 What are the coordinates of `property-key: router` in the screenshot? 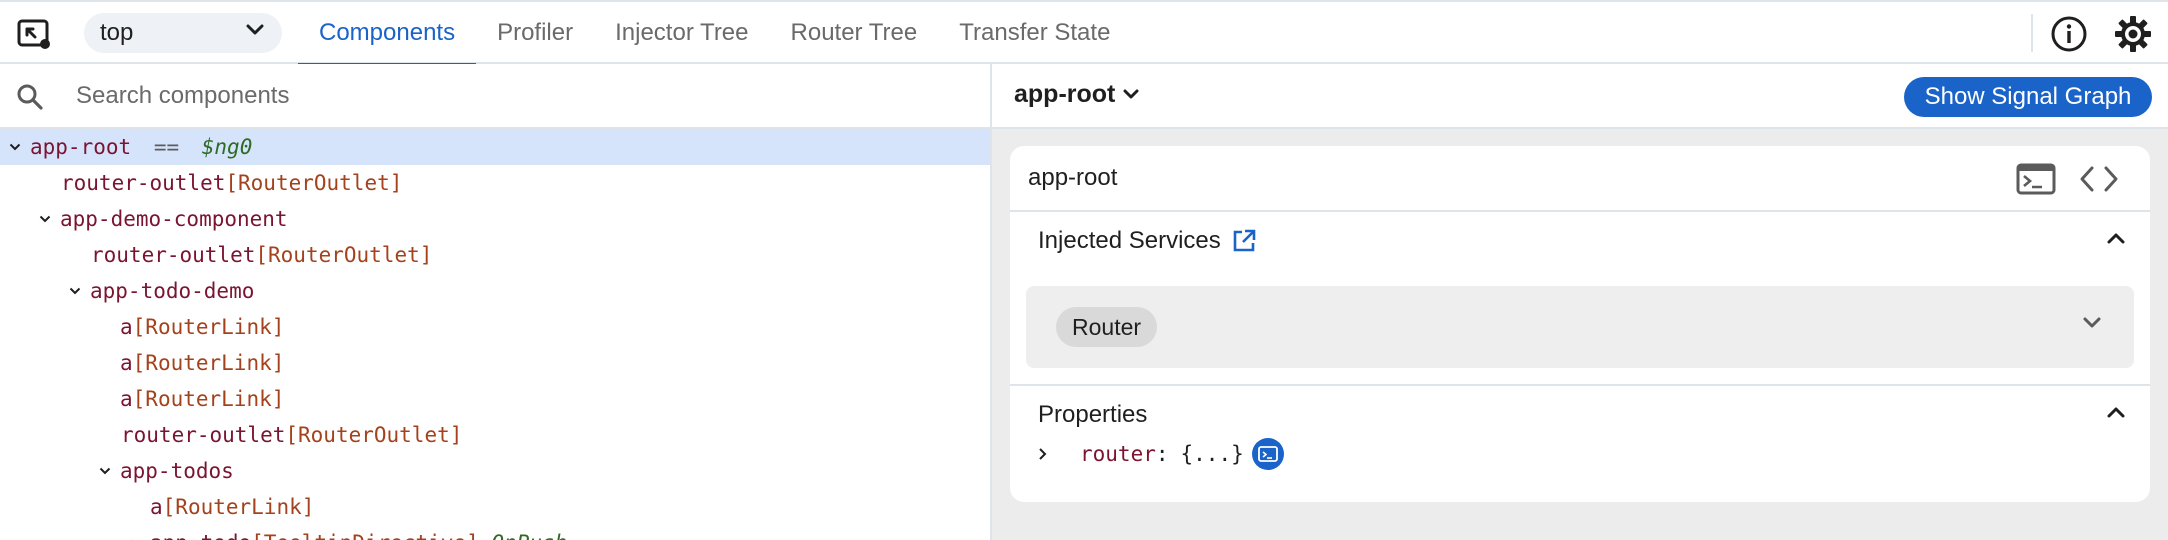 It's located at (1118, 454).